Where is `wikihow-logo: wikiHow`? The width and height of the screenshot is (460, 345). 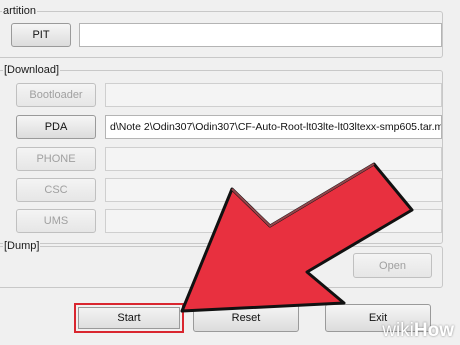
wikihow-logo: wikiHow is located at coordinates (418, 330).